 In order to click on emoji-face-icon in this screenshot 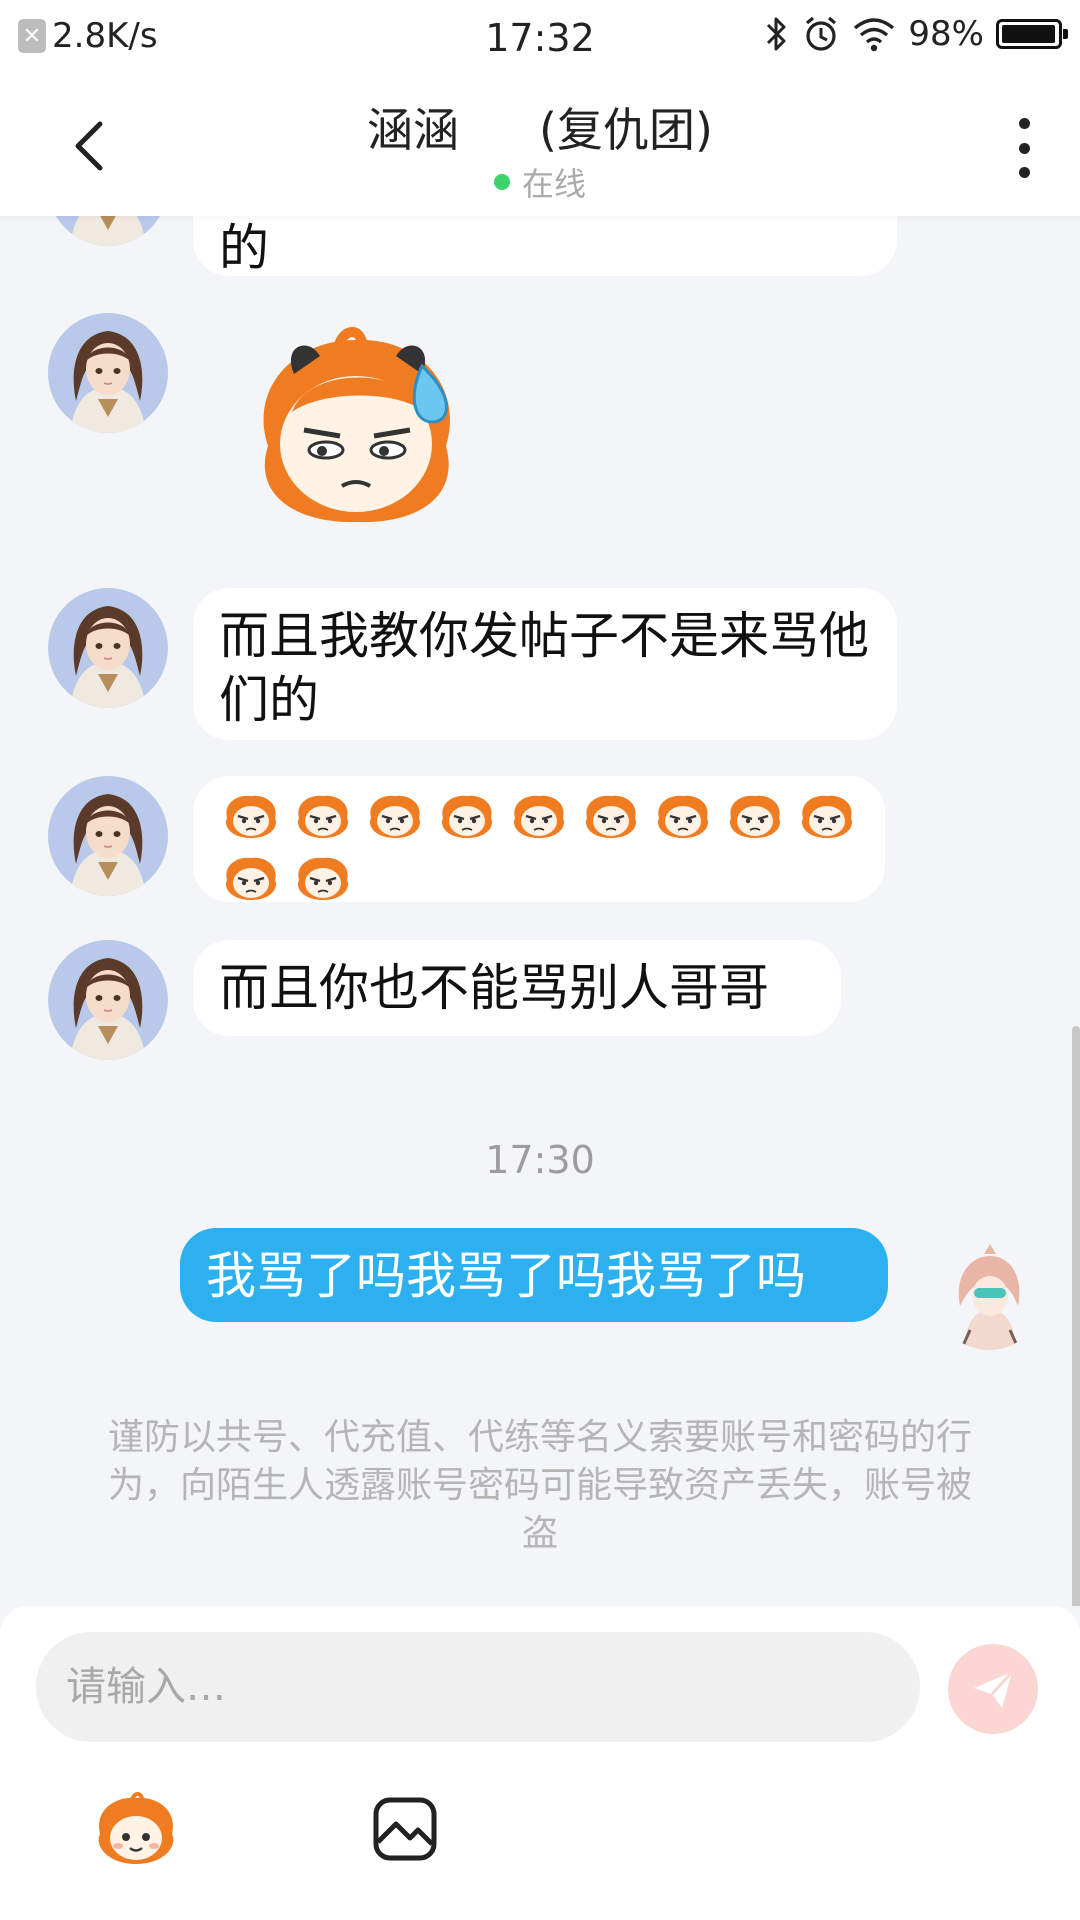, I will do `click(136, 1828)`.